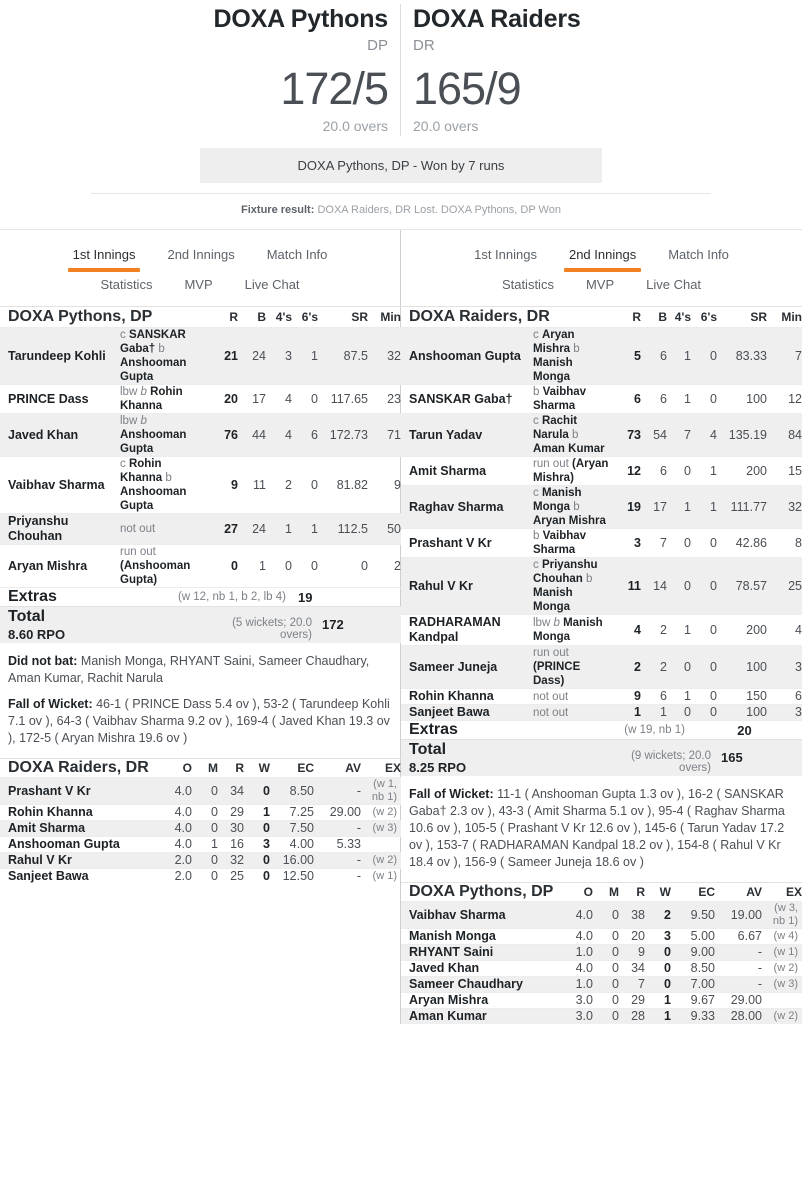 This screenshot has width=802, height=1192. What do you see at coordinates (481, 984) in the screenshot?
I see `bowler-name: Sameer Chaudhary` at bounding box center [481, 984].